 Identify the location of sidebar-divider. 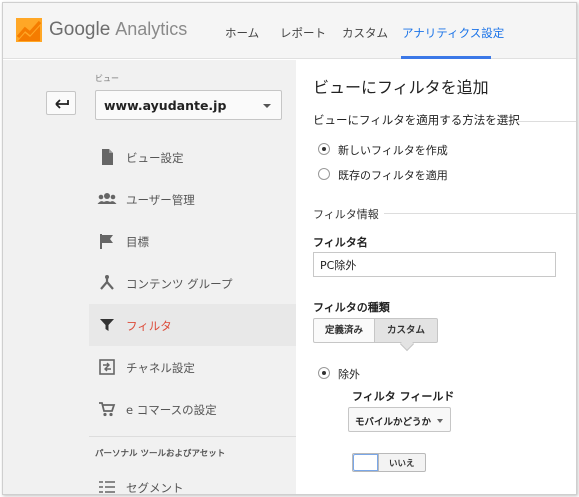
(192, 436).